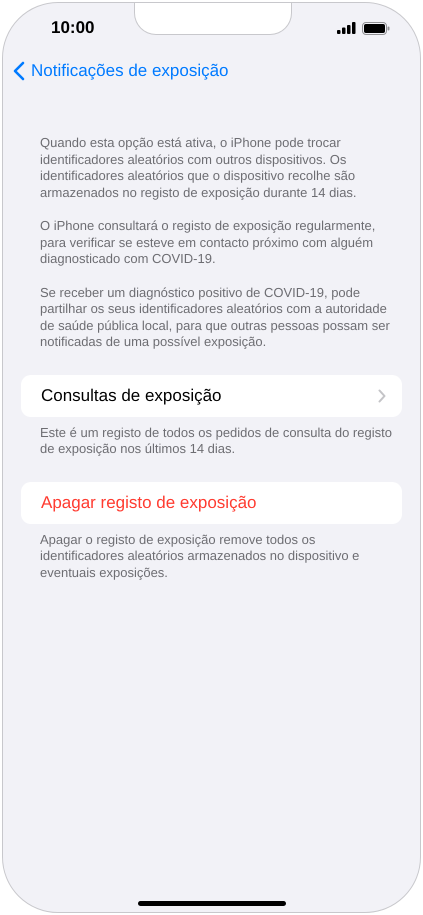 This screenshot has width=423, height=915. Describe the element at coordinates (346, 28) in the screenshot. I see `signal-icon` at that location.